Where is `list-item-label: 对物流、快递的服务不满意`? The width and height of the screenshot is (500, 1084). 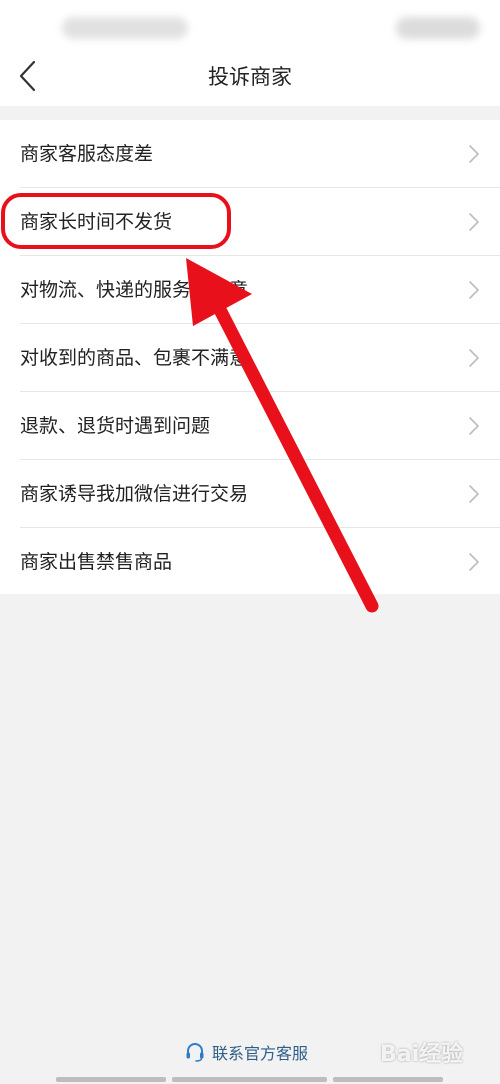 list-item-label: 对物流、快递的服务不满意 is located at coordinates (134, 290).